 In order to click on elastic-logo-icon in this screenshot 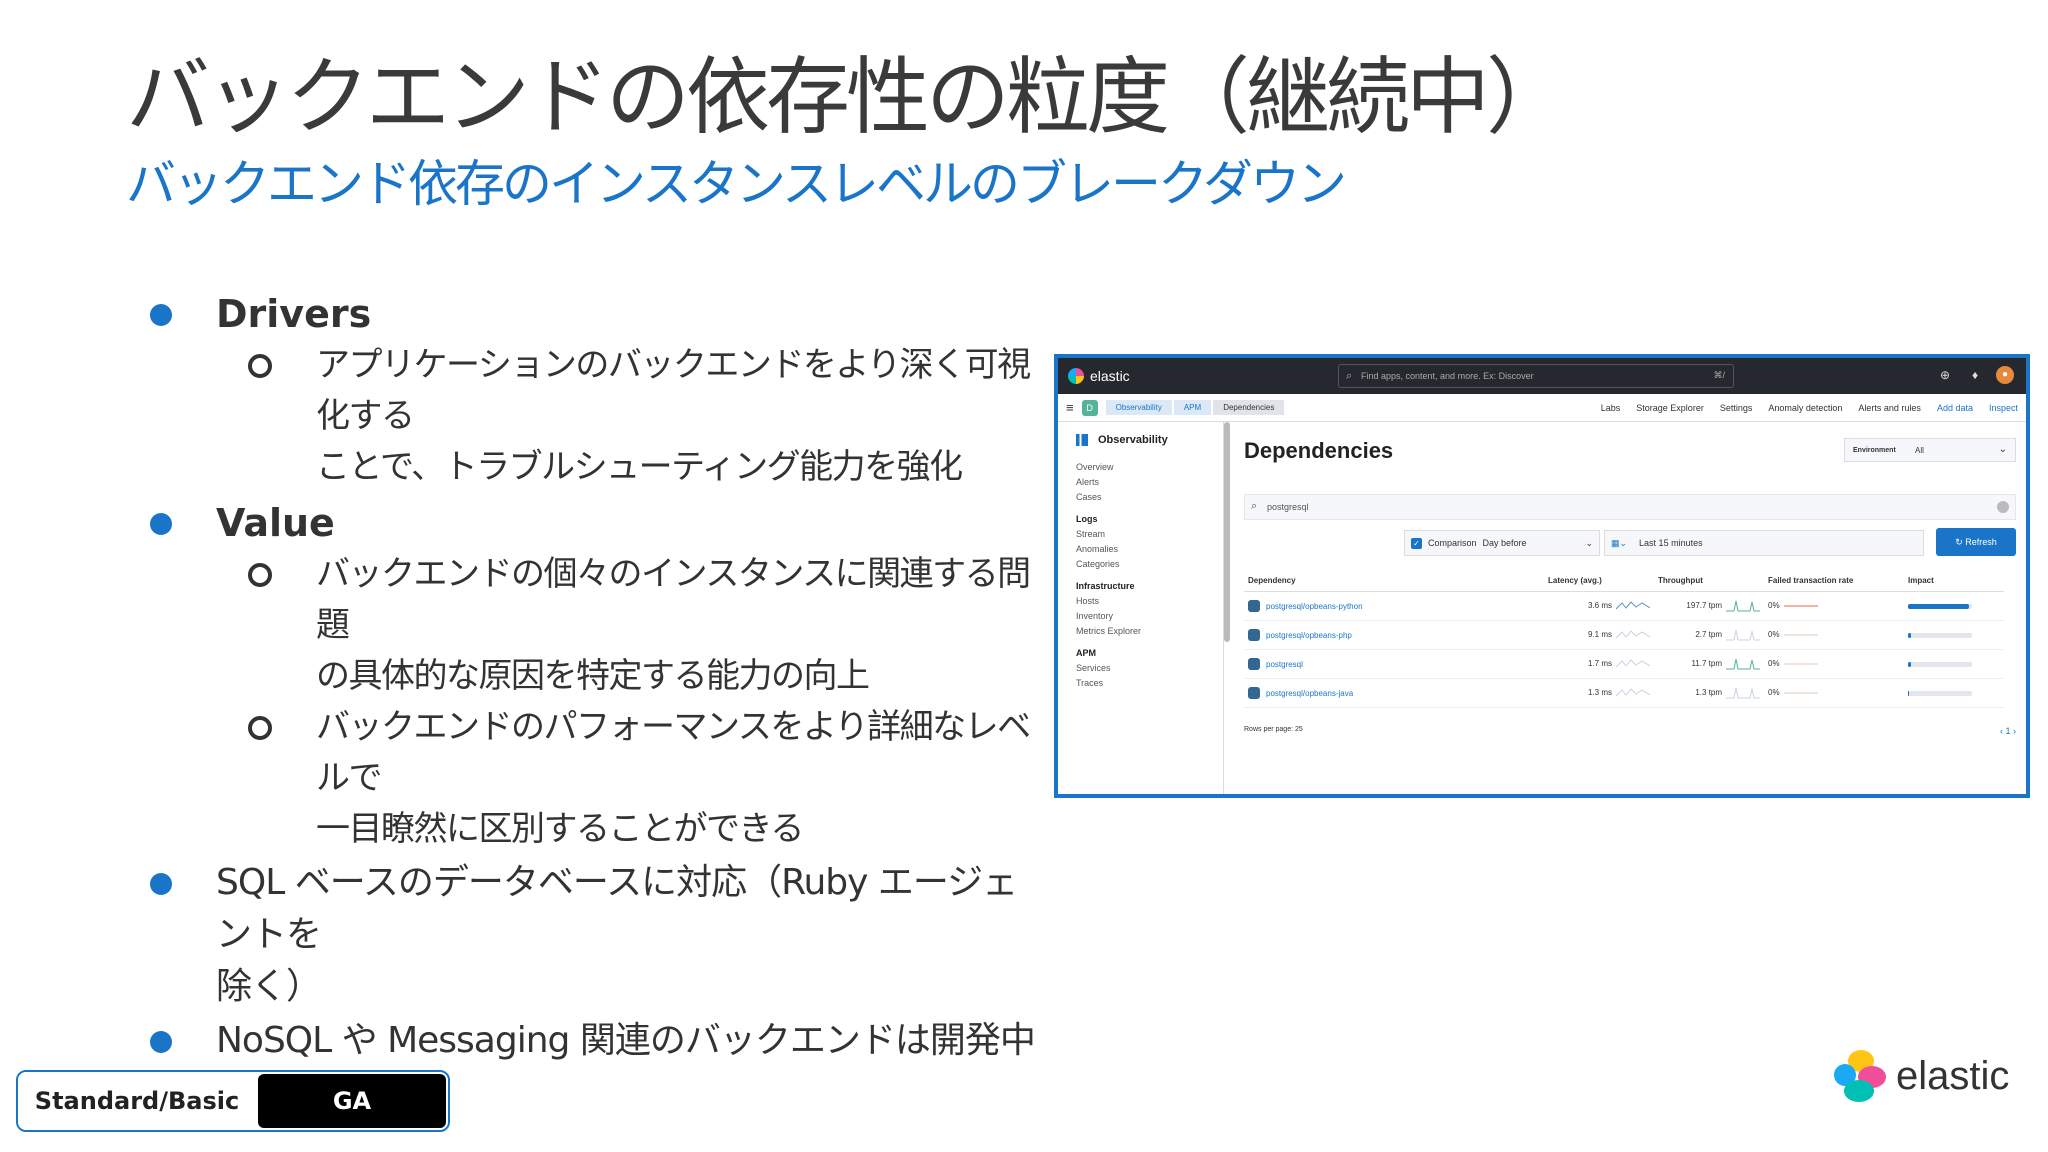, I will do `click(1860, 1076)`.